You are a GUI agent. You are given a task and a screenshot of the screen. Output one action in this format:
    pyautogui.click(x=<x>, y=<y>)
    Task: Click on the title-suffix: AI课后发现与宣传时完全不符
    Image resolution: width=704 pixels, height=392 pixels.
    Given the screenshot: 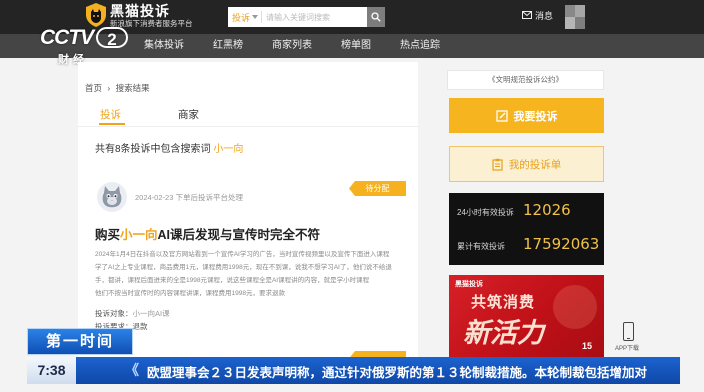 What is the action you would take?
    pyautogui.click(x=239, y=235)
    